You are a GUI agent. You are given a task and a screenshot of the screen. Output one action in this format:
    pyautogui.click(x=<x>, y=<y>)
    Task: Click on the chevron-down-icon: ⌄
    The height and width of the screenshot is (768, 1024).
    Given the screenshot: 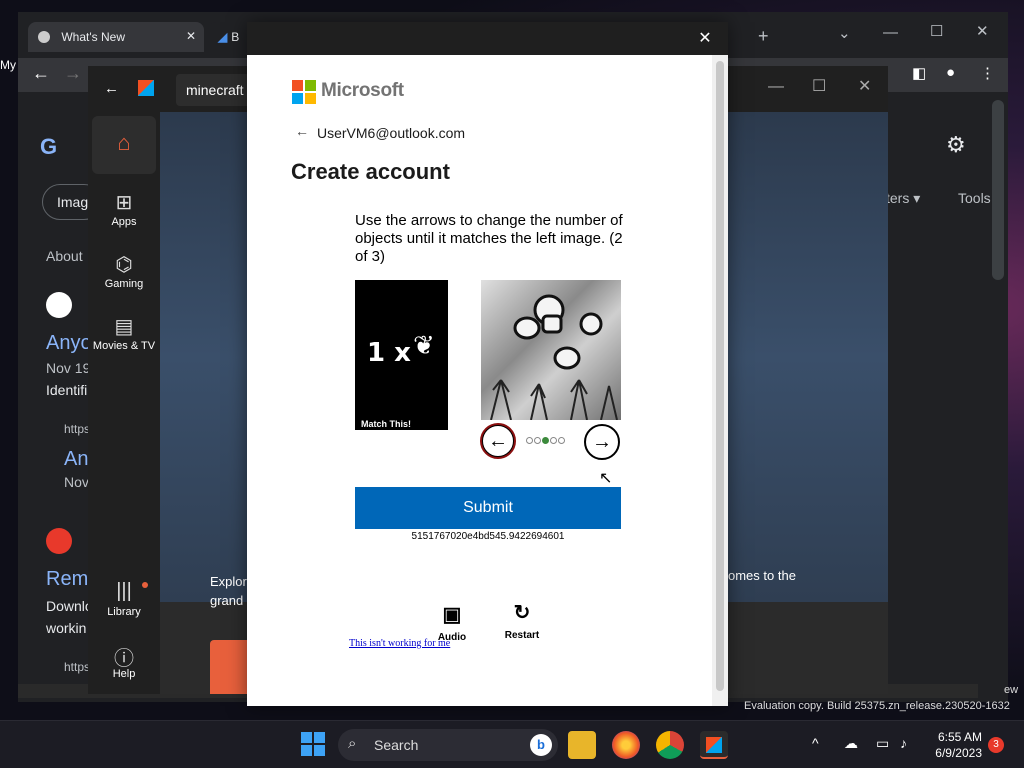 What is the action you would take?
    pyautogui.click(x=844, y=33)
    